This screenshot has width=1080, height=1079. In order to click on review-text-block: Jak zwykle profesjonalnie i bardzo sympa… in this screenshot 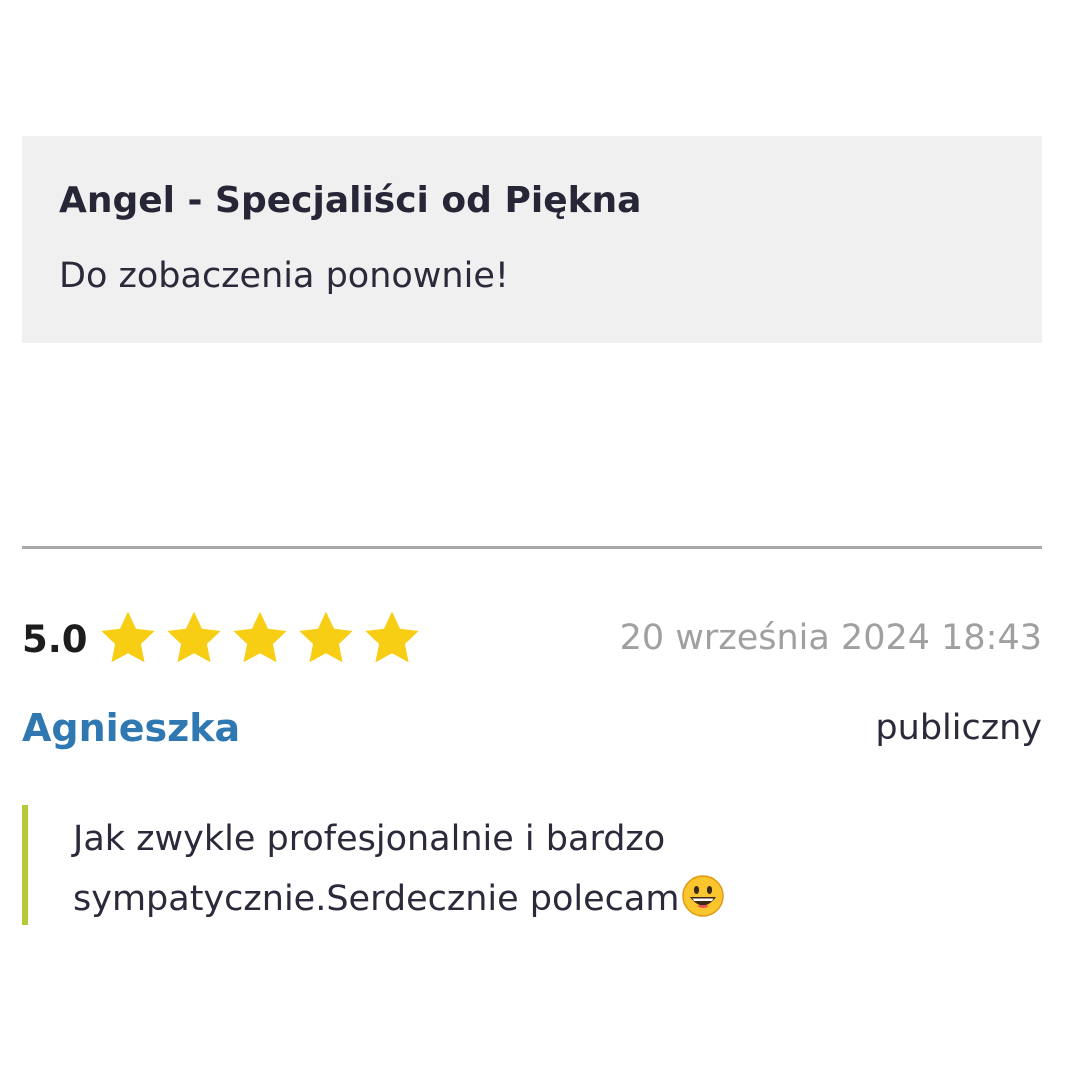, I will do `click(423, 869)`.